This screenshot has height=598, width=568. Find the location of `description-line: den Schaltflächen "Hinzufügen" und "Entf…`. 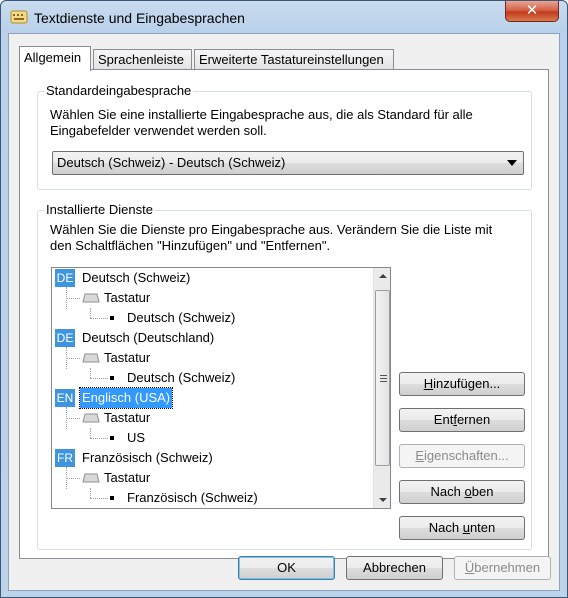

description-line: den Schaltflächen "Hinzufügen" und "Entf… is located at coordinates (190, 245).